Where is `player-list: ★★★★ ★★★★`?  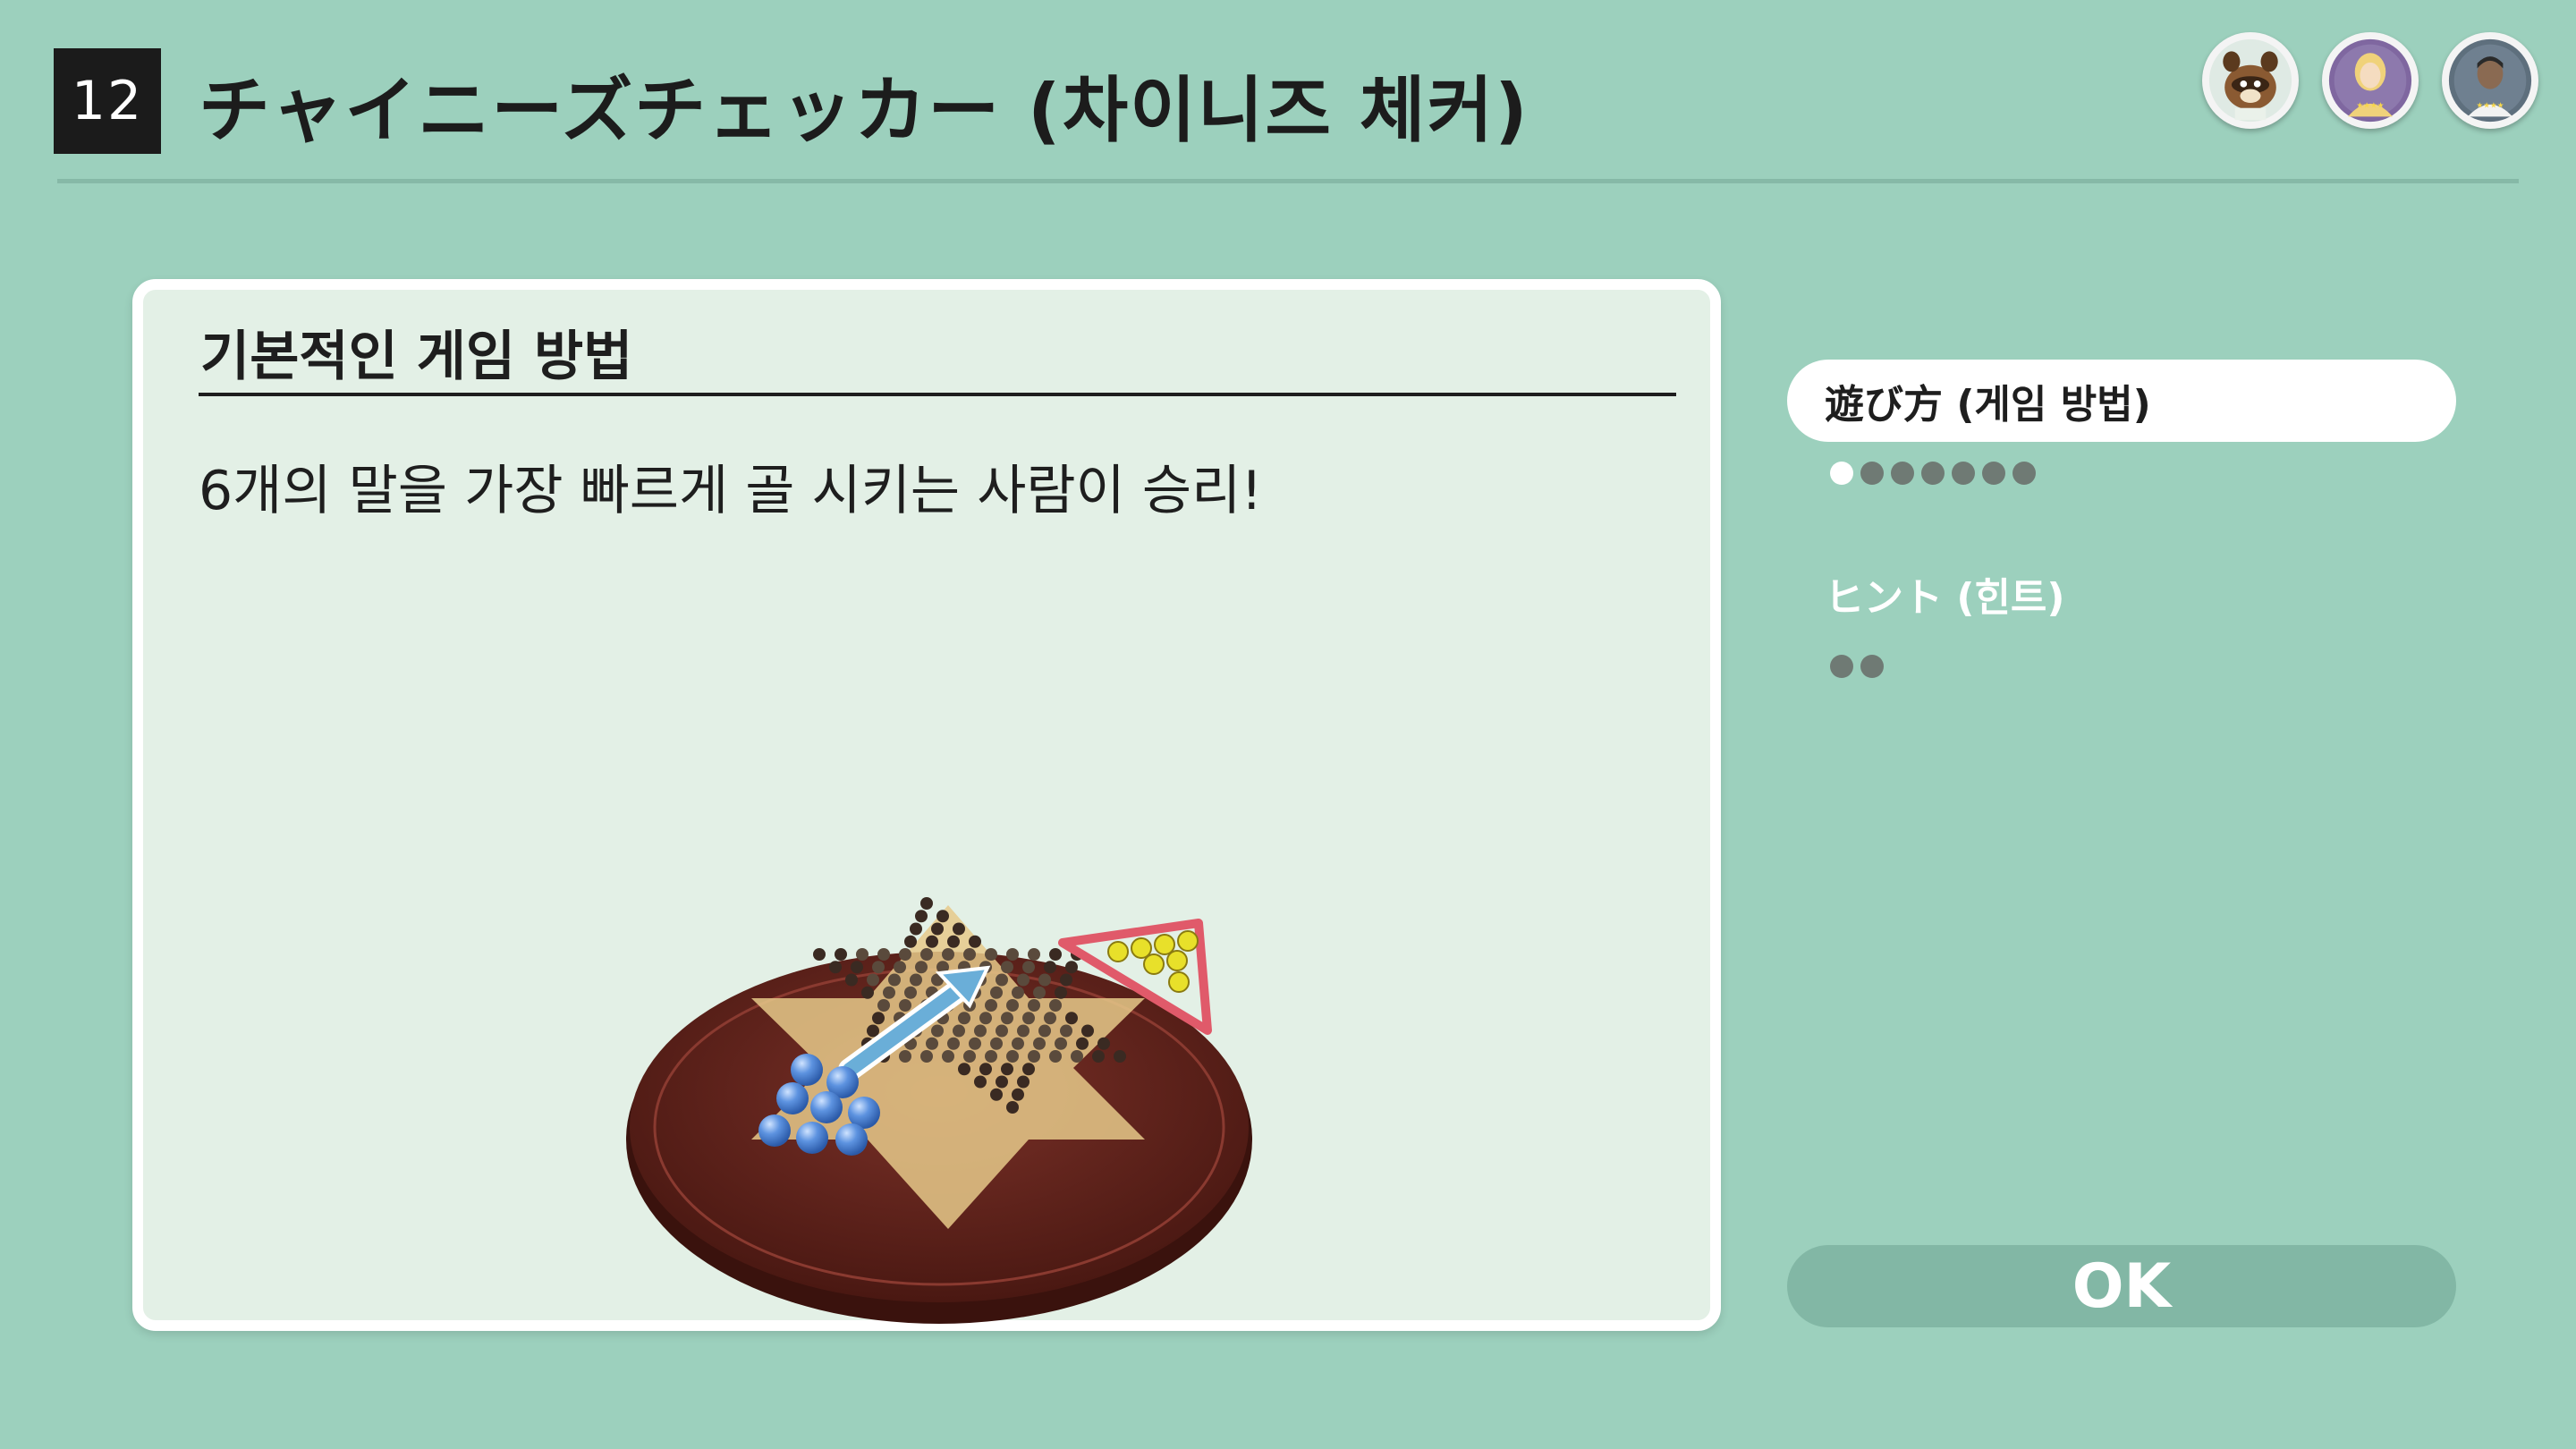
player-list: ★★★★ ★★★★ is located at coordinates (2370, 80).